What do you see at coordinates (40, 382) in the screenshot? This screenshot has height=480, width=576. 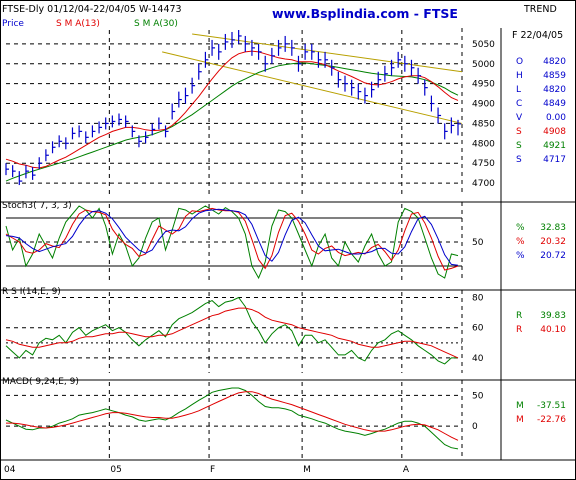 I see `macd-label: MACD( 9,24,E, 9)` at bounding box center [40, 382].